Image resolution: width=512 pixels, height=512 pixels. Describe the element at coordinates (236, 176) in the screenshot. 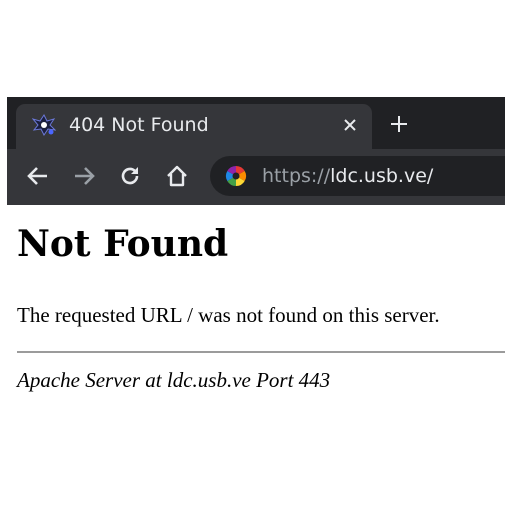

I see `colorful-wheel-icon` at that location.